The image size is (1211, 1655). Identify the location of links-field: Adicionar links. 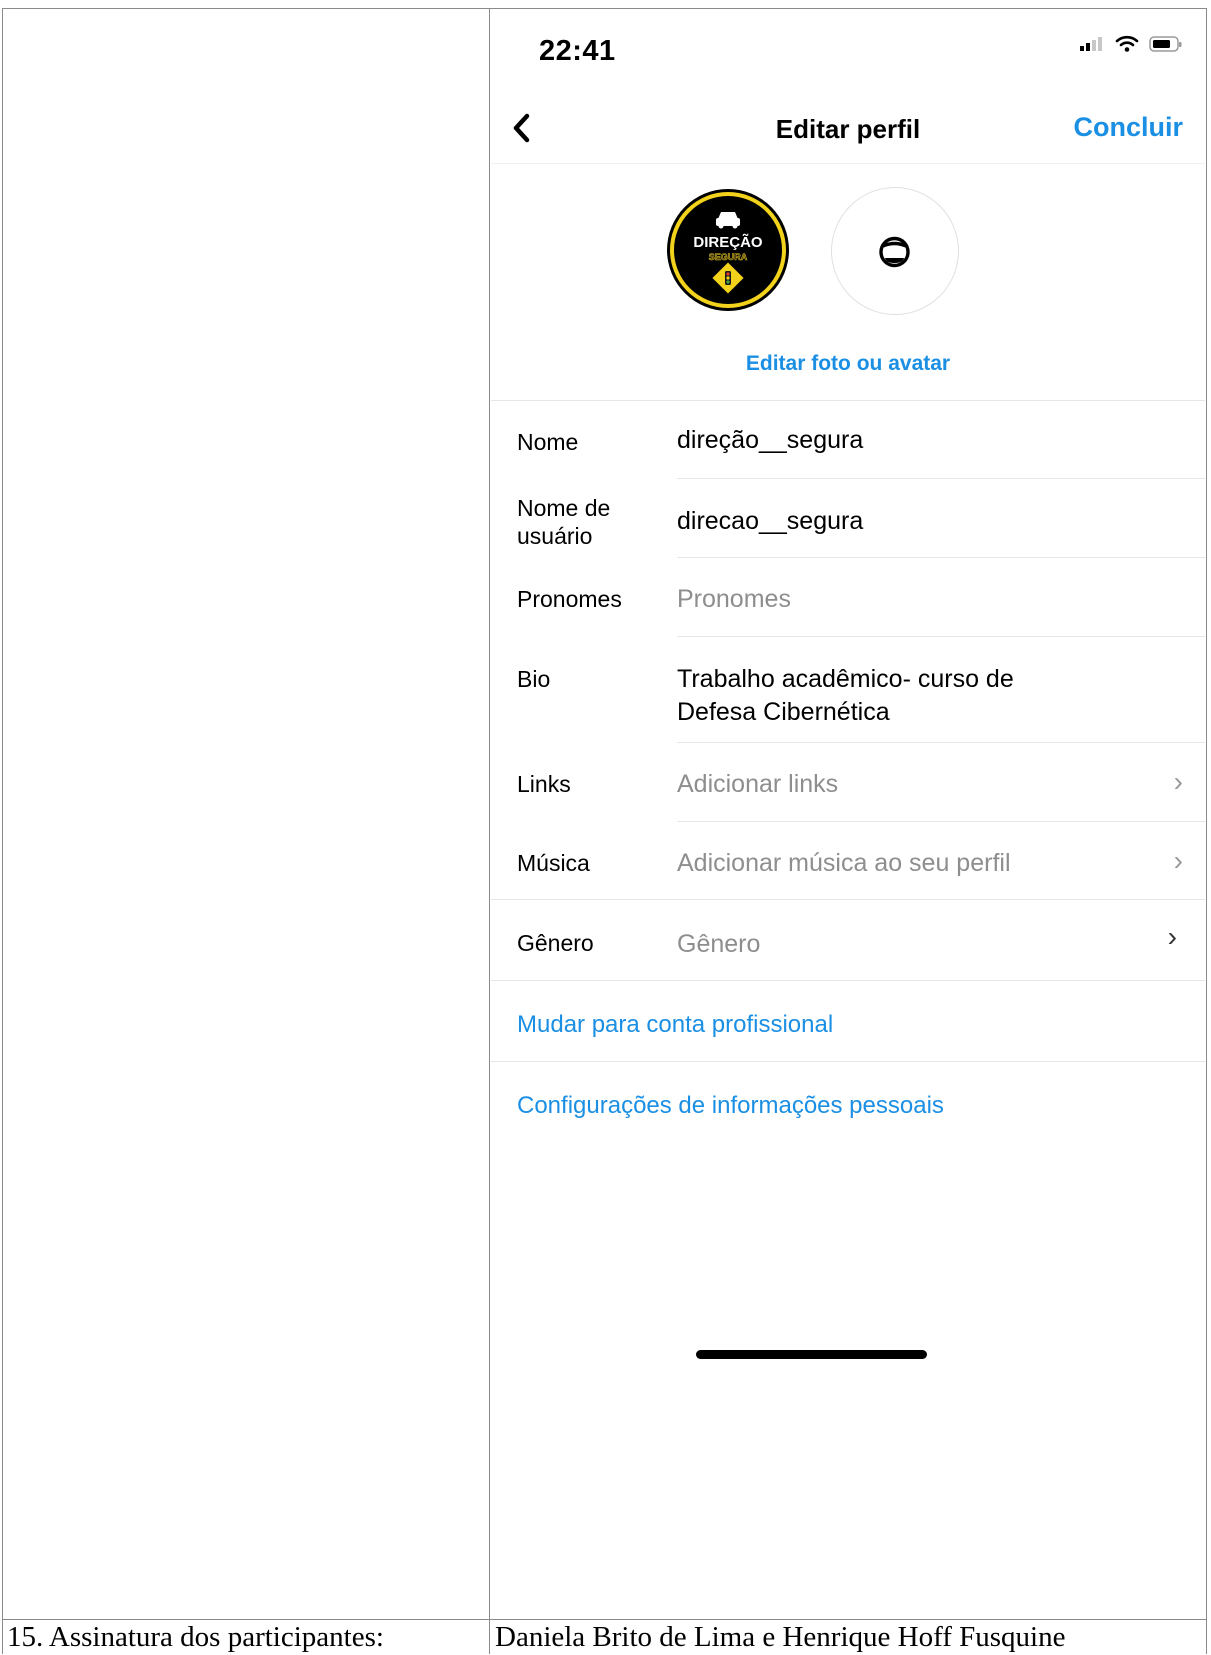
(757, 784).